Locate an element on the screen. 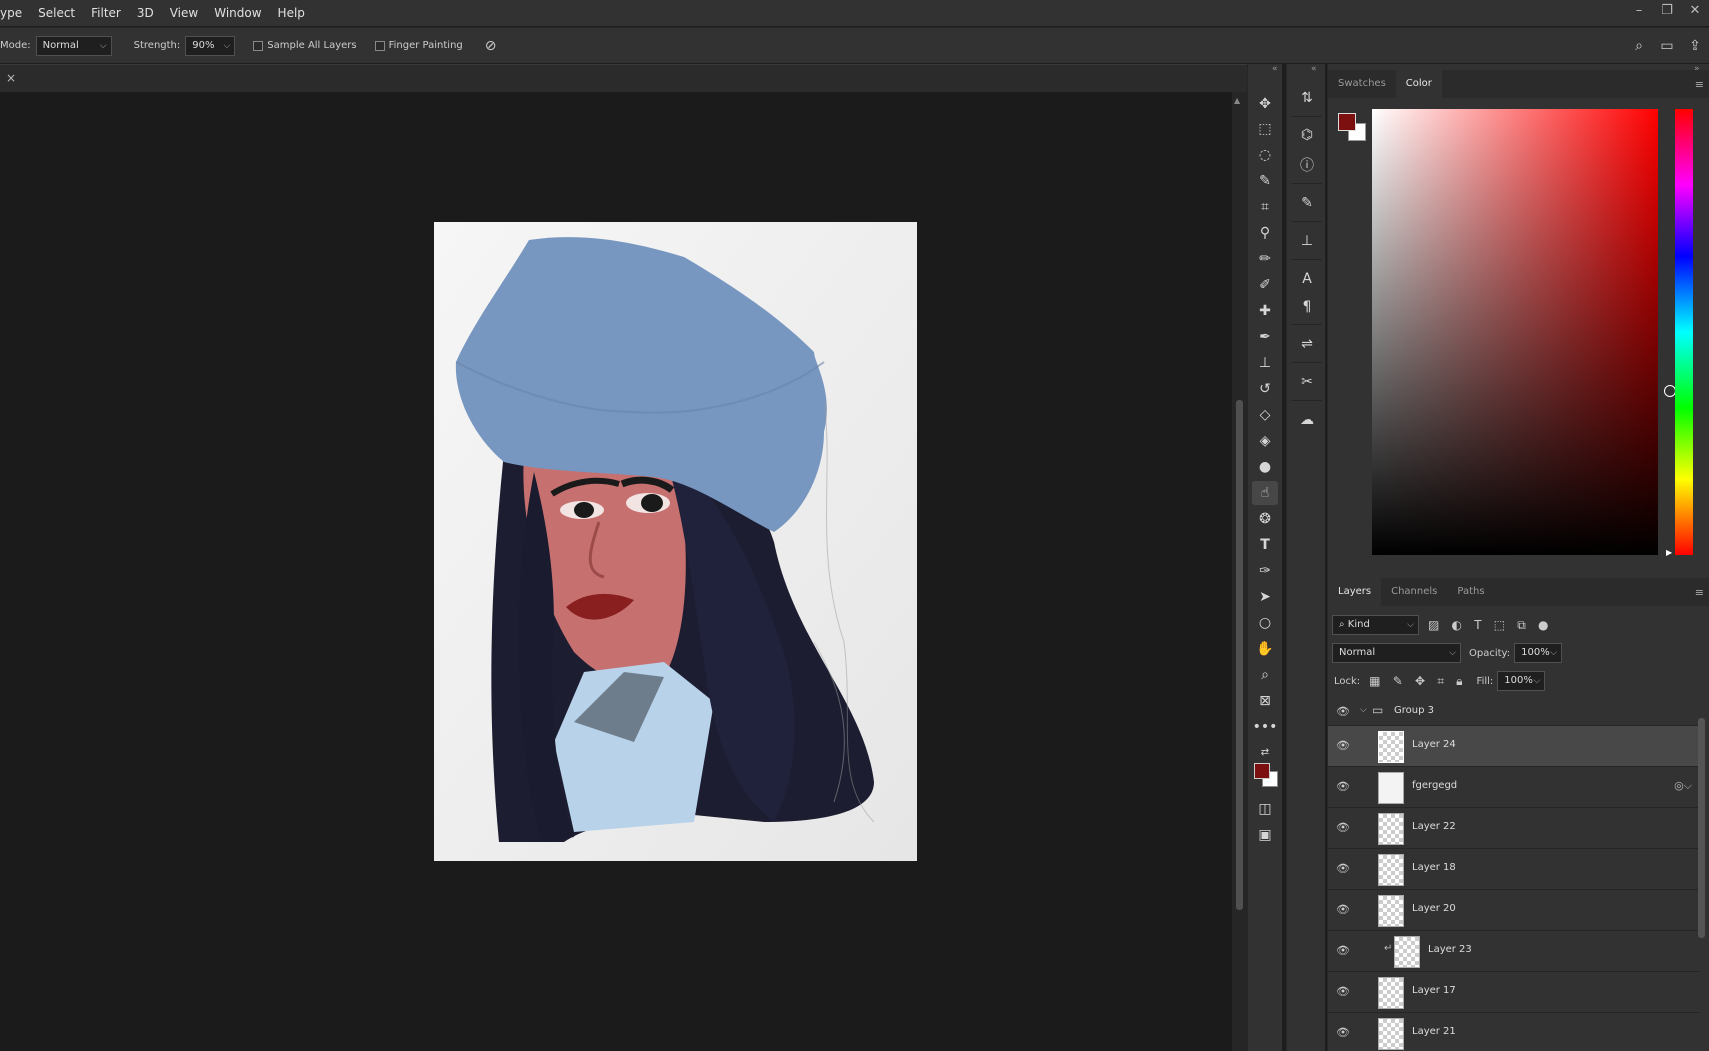 Image resolution: width=1709 pixels, height=1051 pixels. info-icon: ⓘ is located at coordinates (1307, 165).